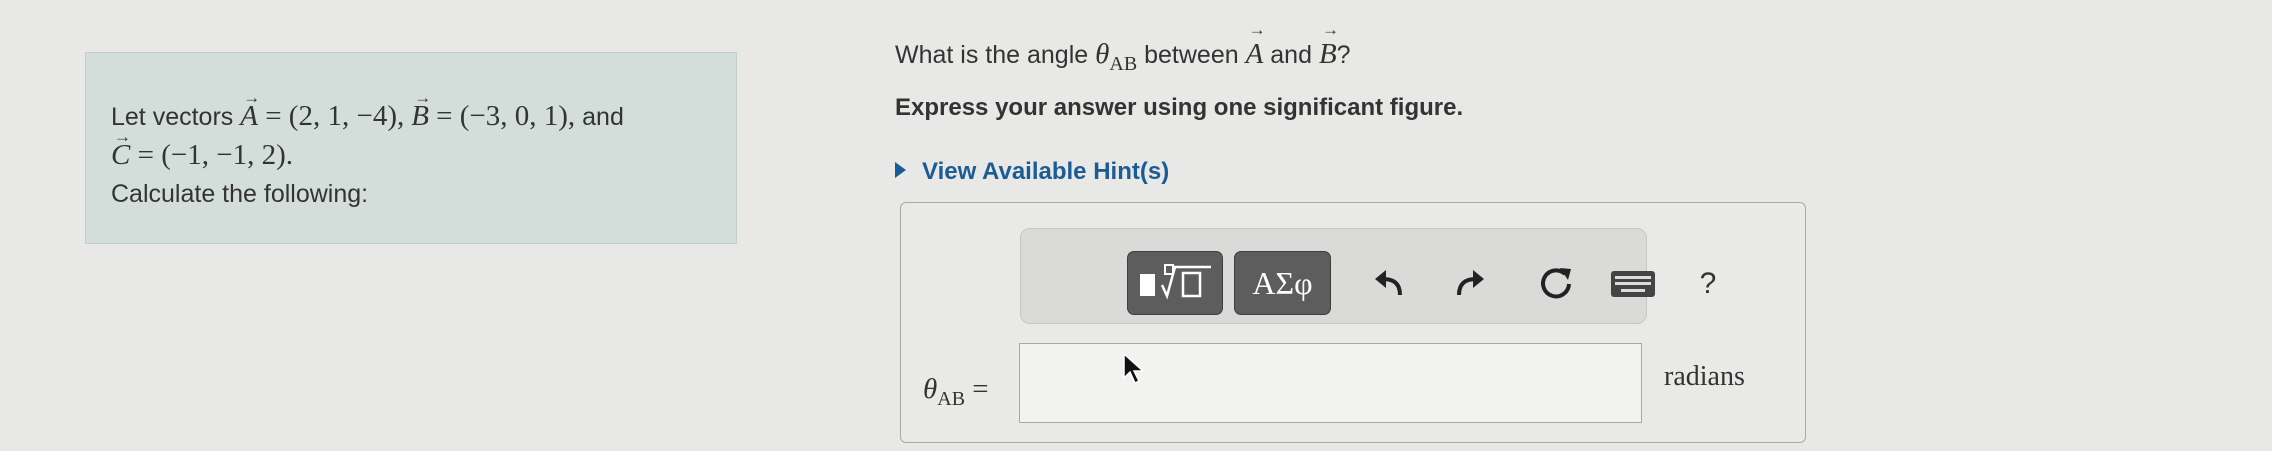 Image resolution: width=2272 pixels, height=451 pixels. I want to click on vector-a-symbol: A, so click(250, 107).